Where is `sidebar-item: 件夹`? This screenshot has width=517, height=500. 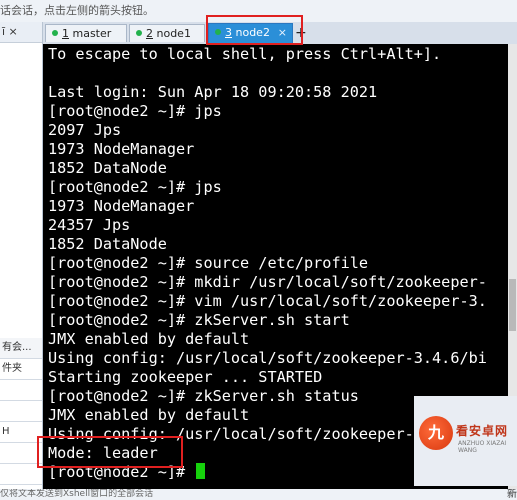 sidebar-item: 件夹 is located at coordinates (21, 369).